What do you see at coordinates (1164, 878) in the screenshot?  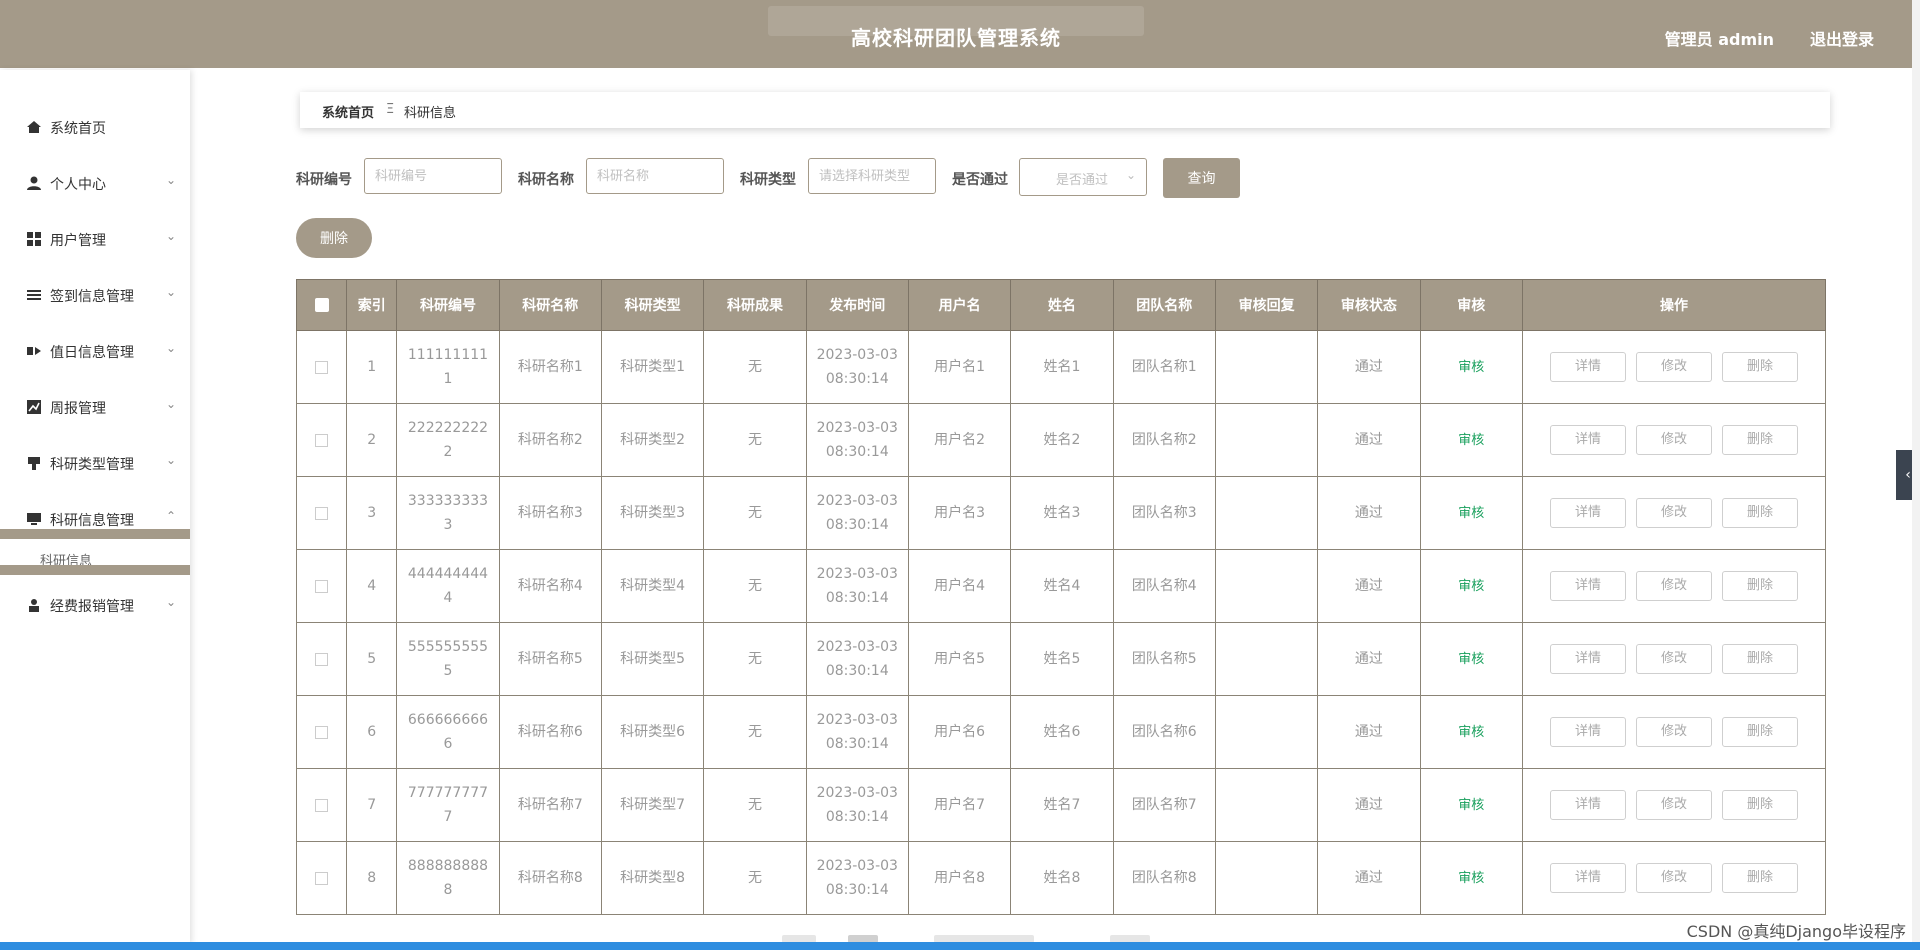 I see `cell-team: 团队名称8` at bounding box center [1164, 878].